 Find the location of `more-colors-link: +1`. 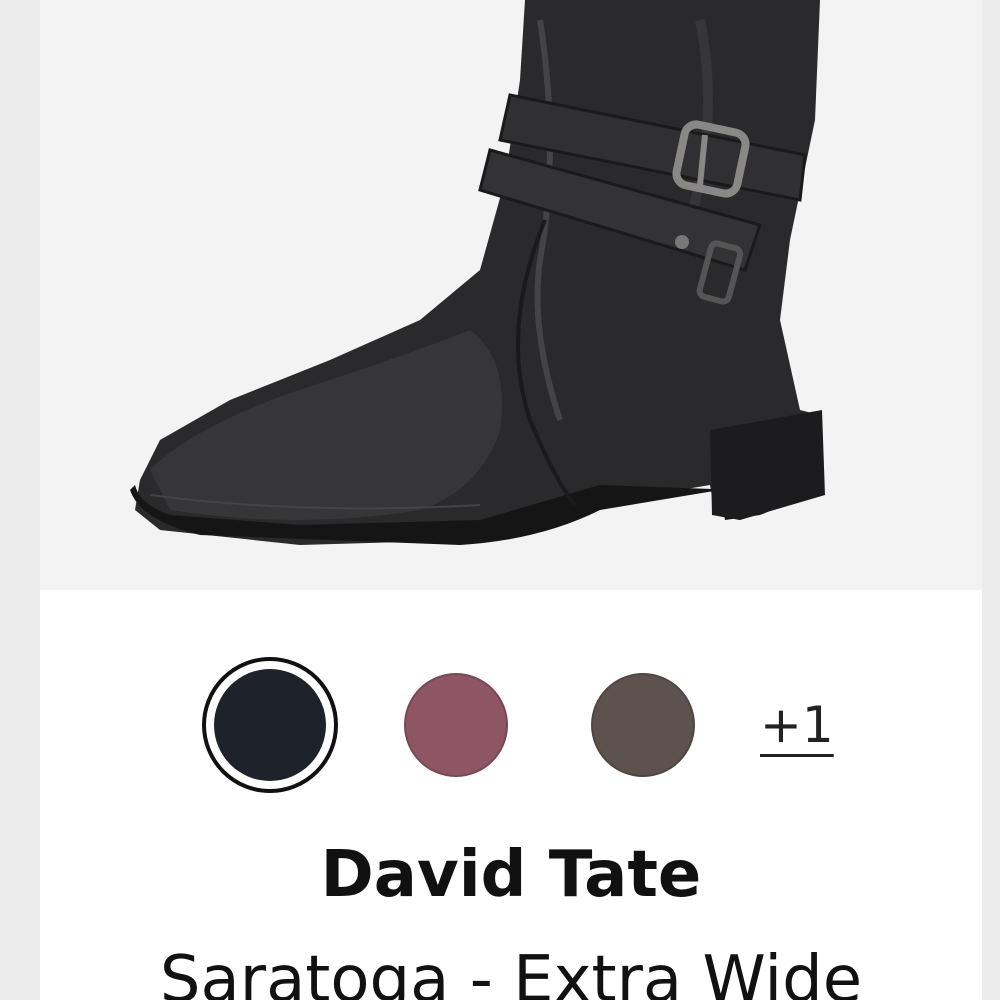

more-colors-link: +1 is located at coordinates (797, 725).